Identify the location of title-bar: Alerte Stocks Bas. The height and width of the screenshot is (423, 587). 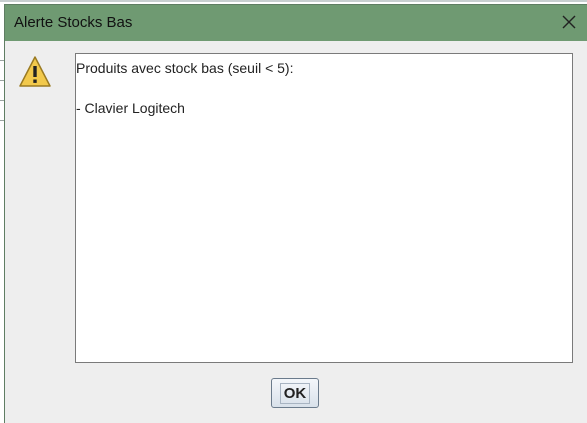
(296, 23).